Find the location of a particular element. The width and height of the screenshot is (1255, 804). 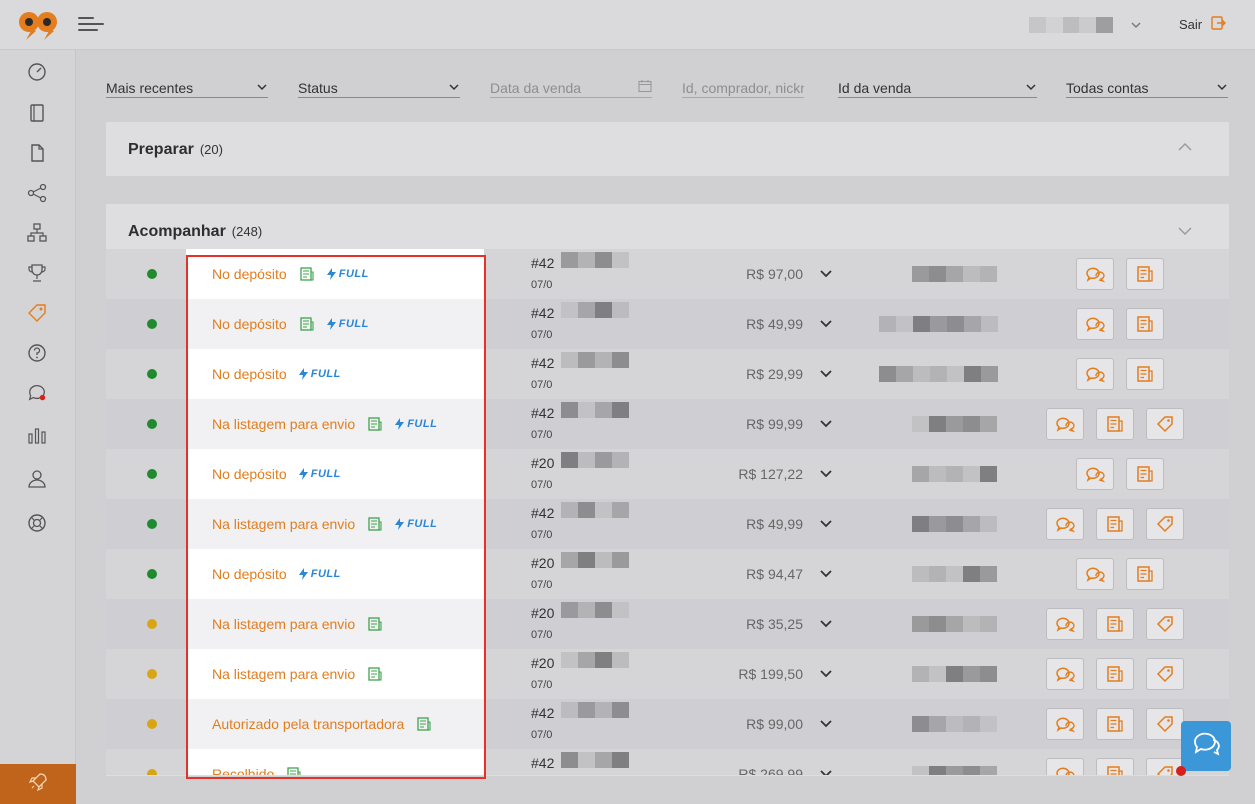

sort-select: Mais recentes is located at coordinates (187, 88).